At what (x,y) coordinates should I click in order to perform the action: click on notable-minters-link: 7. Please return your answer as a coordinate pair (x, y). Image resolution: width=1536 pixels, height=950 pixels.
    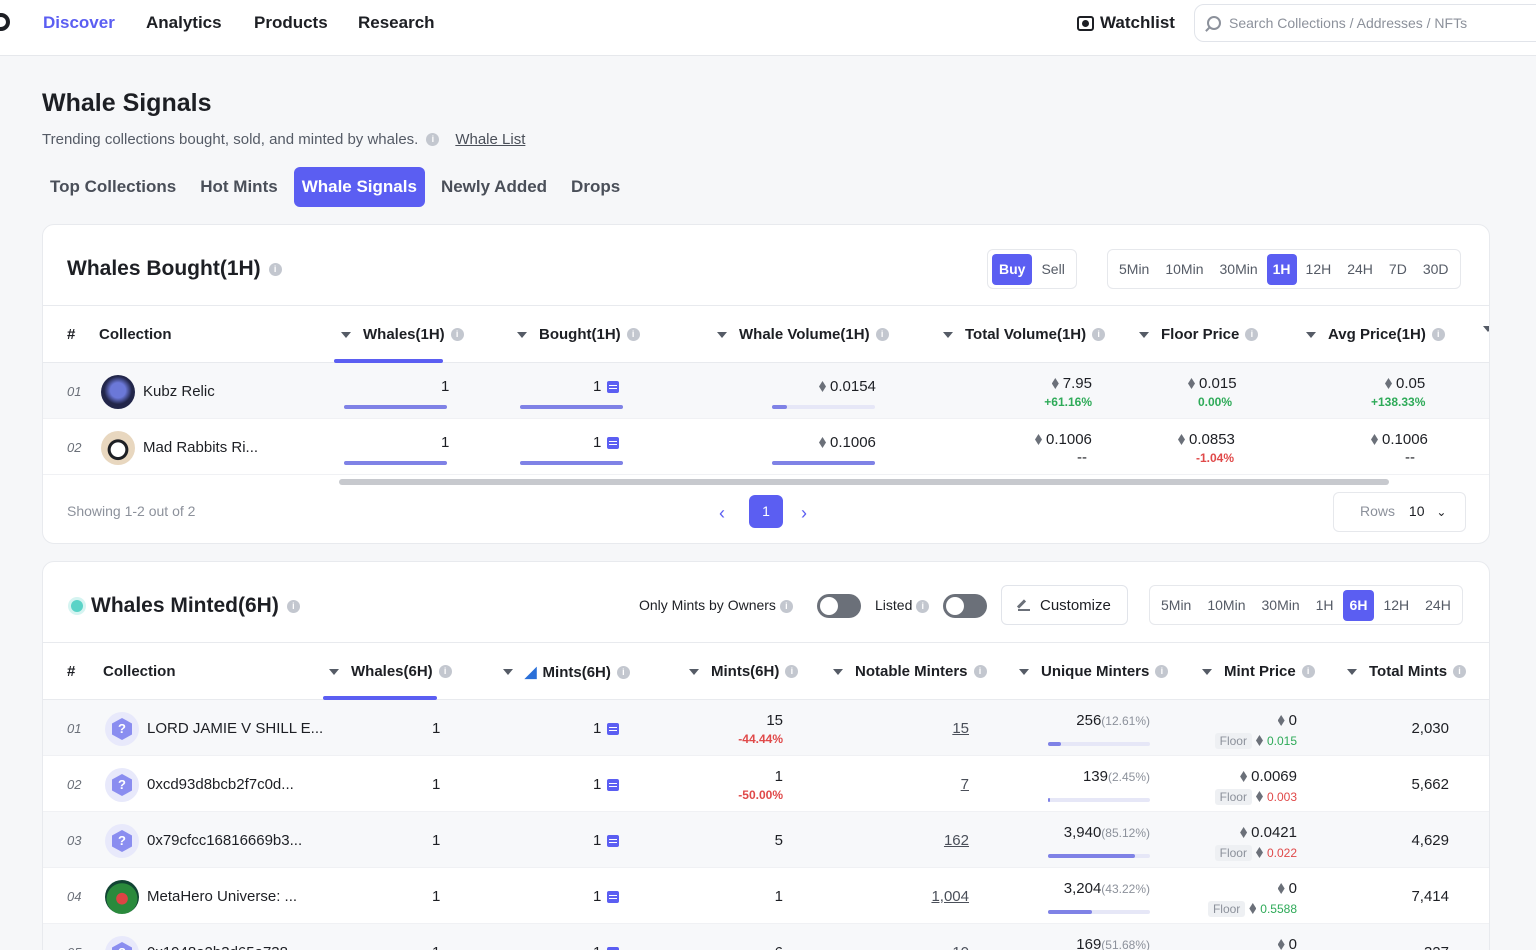
    Looking at the image, I should click on (926, 784).